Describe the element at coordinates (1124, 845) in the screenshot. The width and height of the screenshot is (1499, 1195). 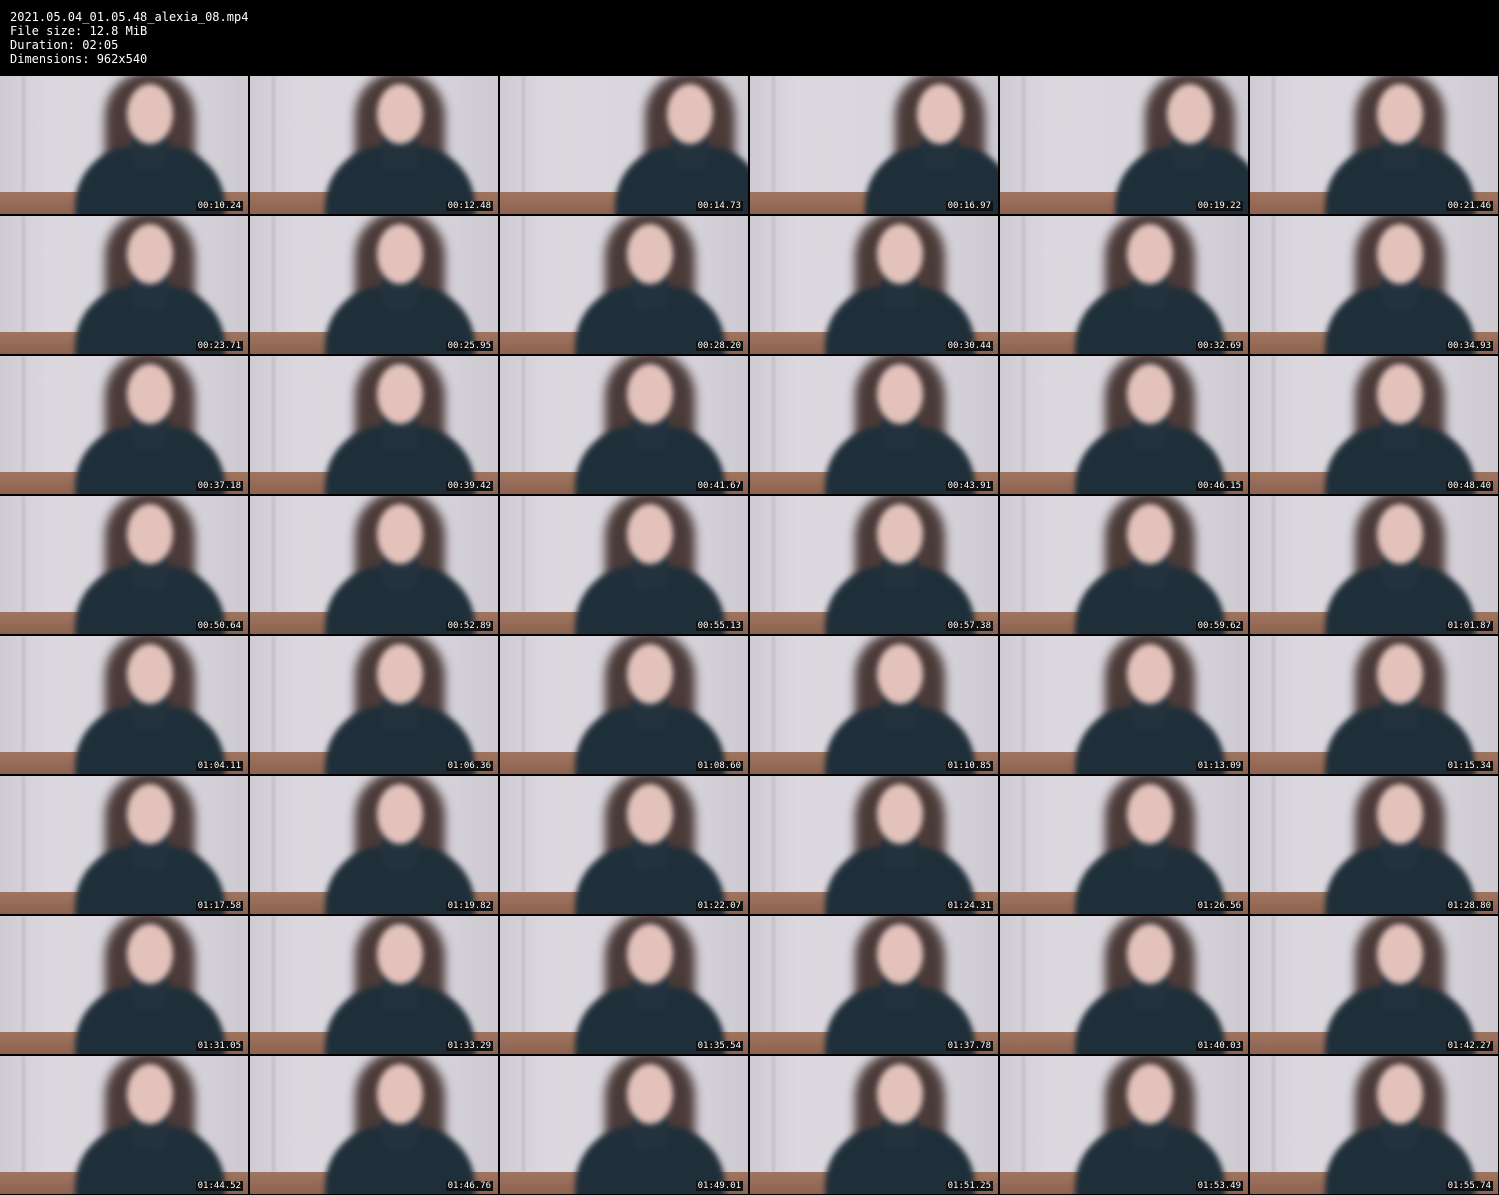
I see `video-thumbnail: 01:26.56` at that location.